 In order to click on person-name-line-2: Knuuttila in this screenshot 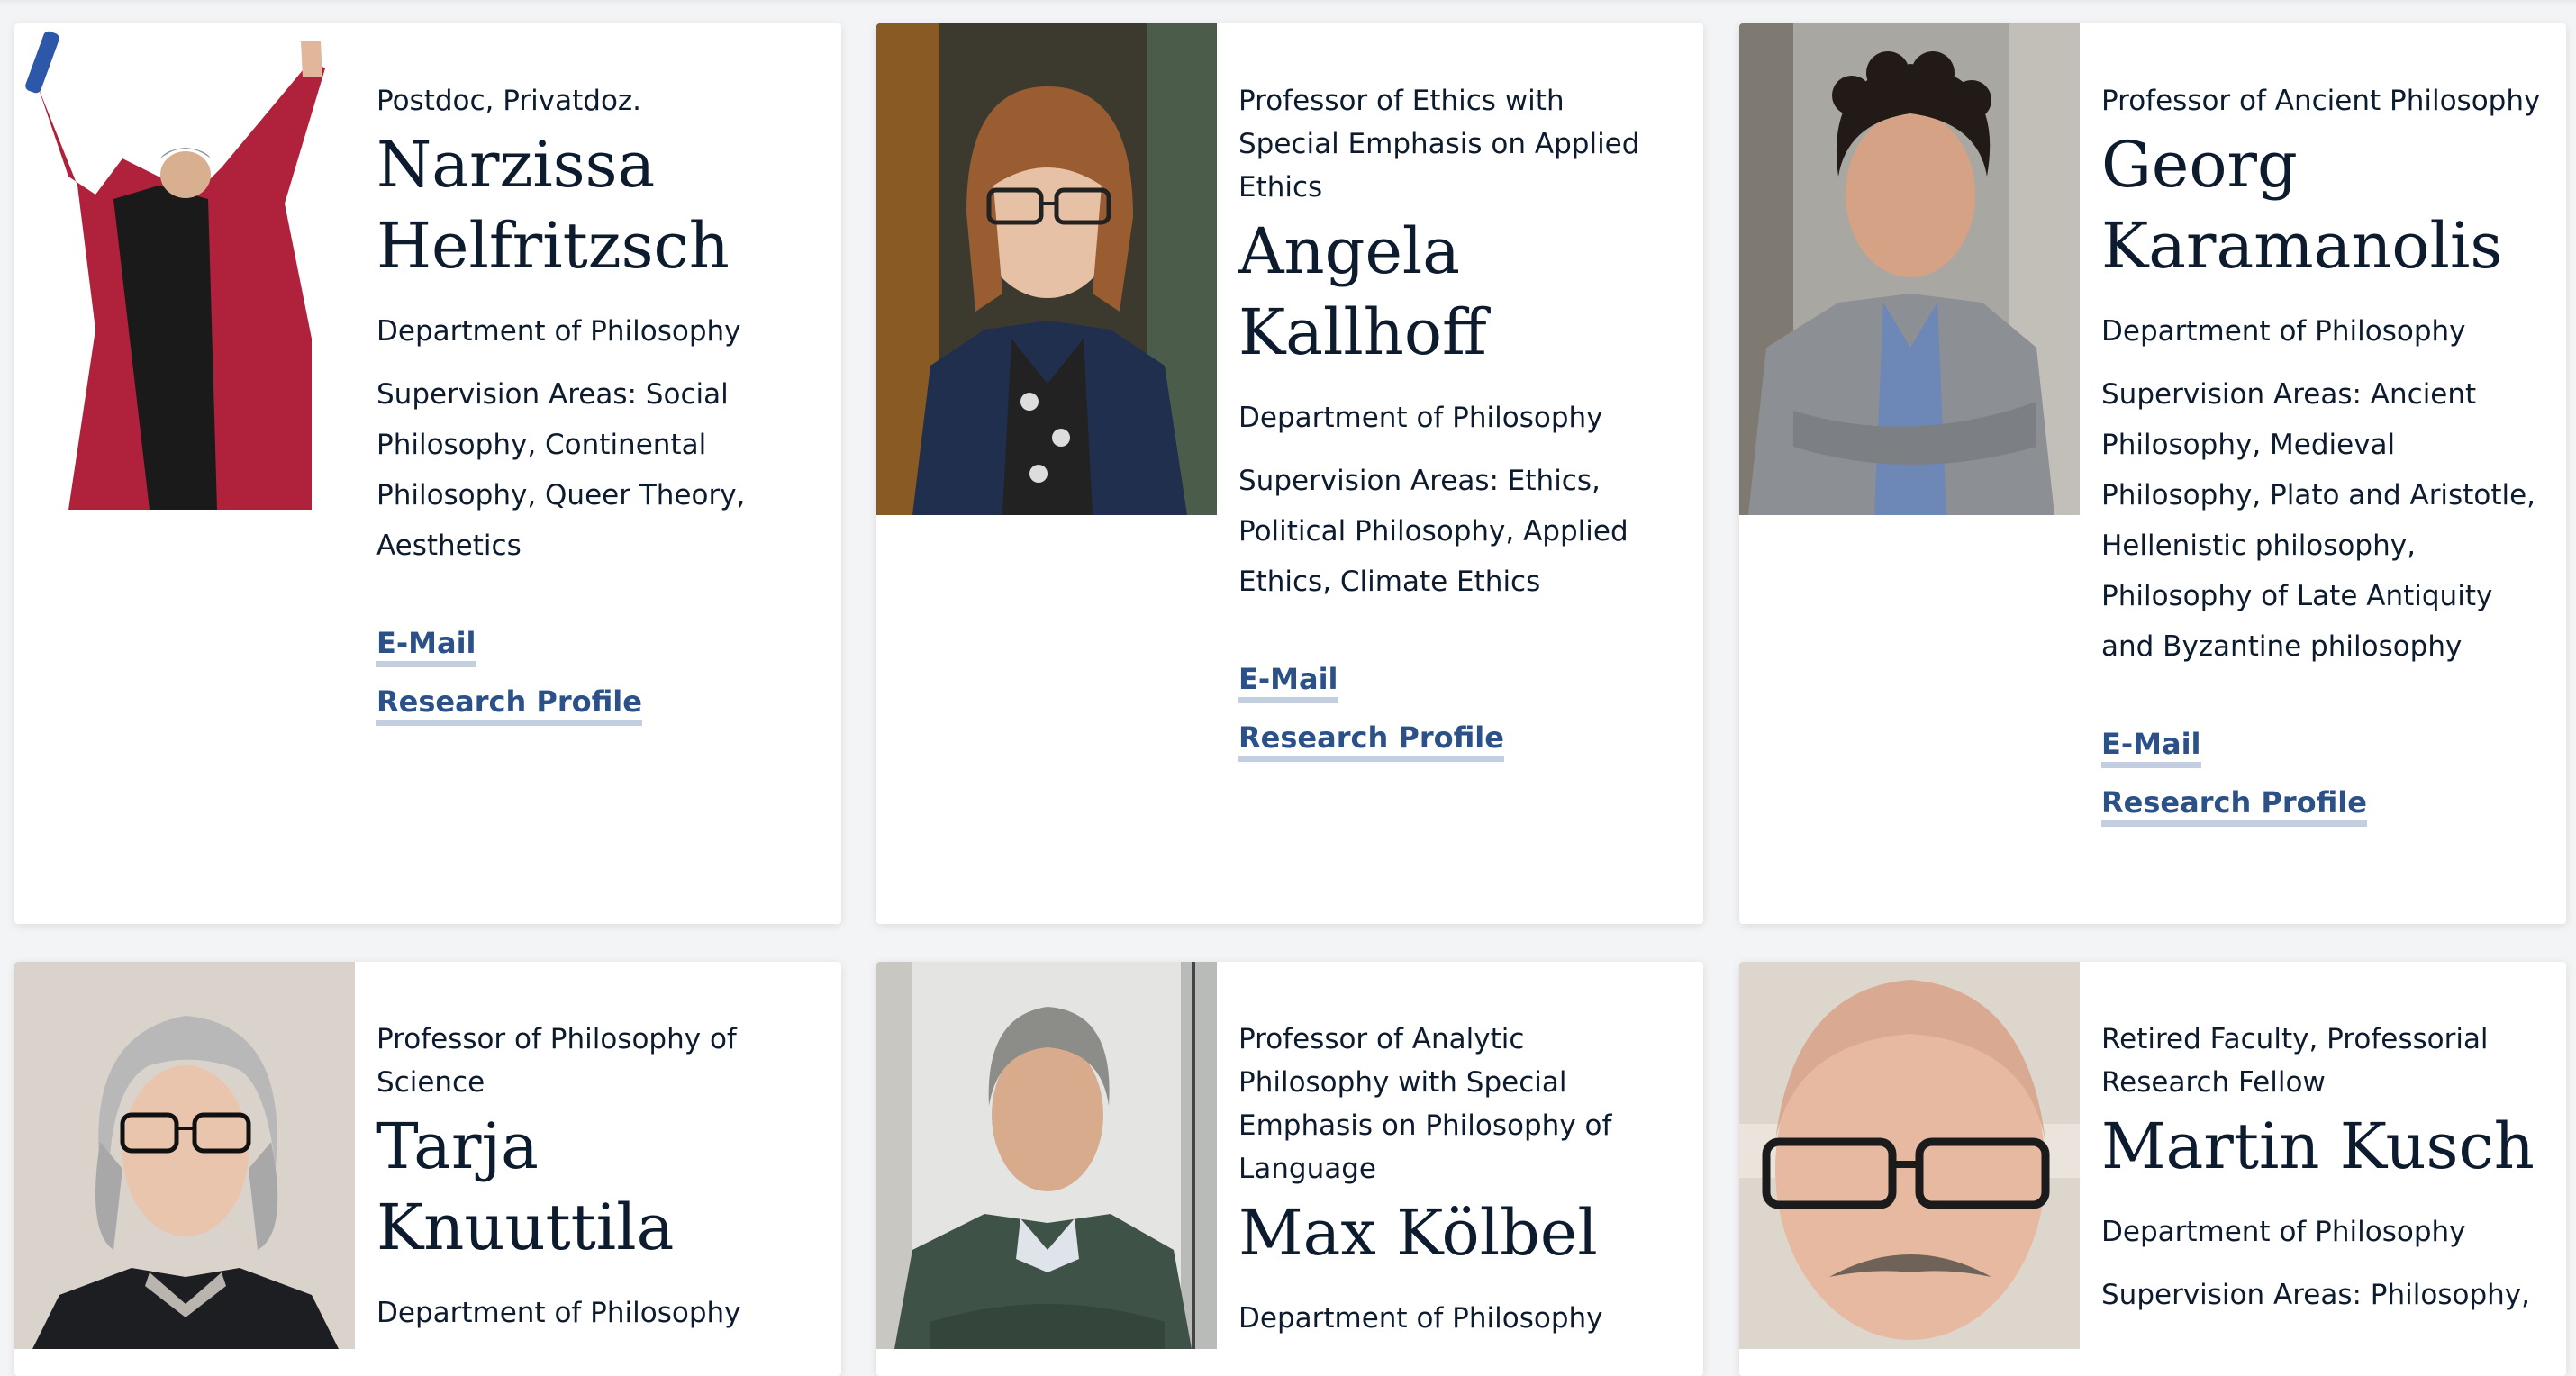, I will do `click(525, 1227)`.